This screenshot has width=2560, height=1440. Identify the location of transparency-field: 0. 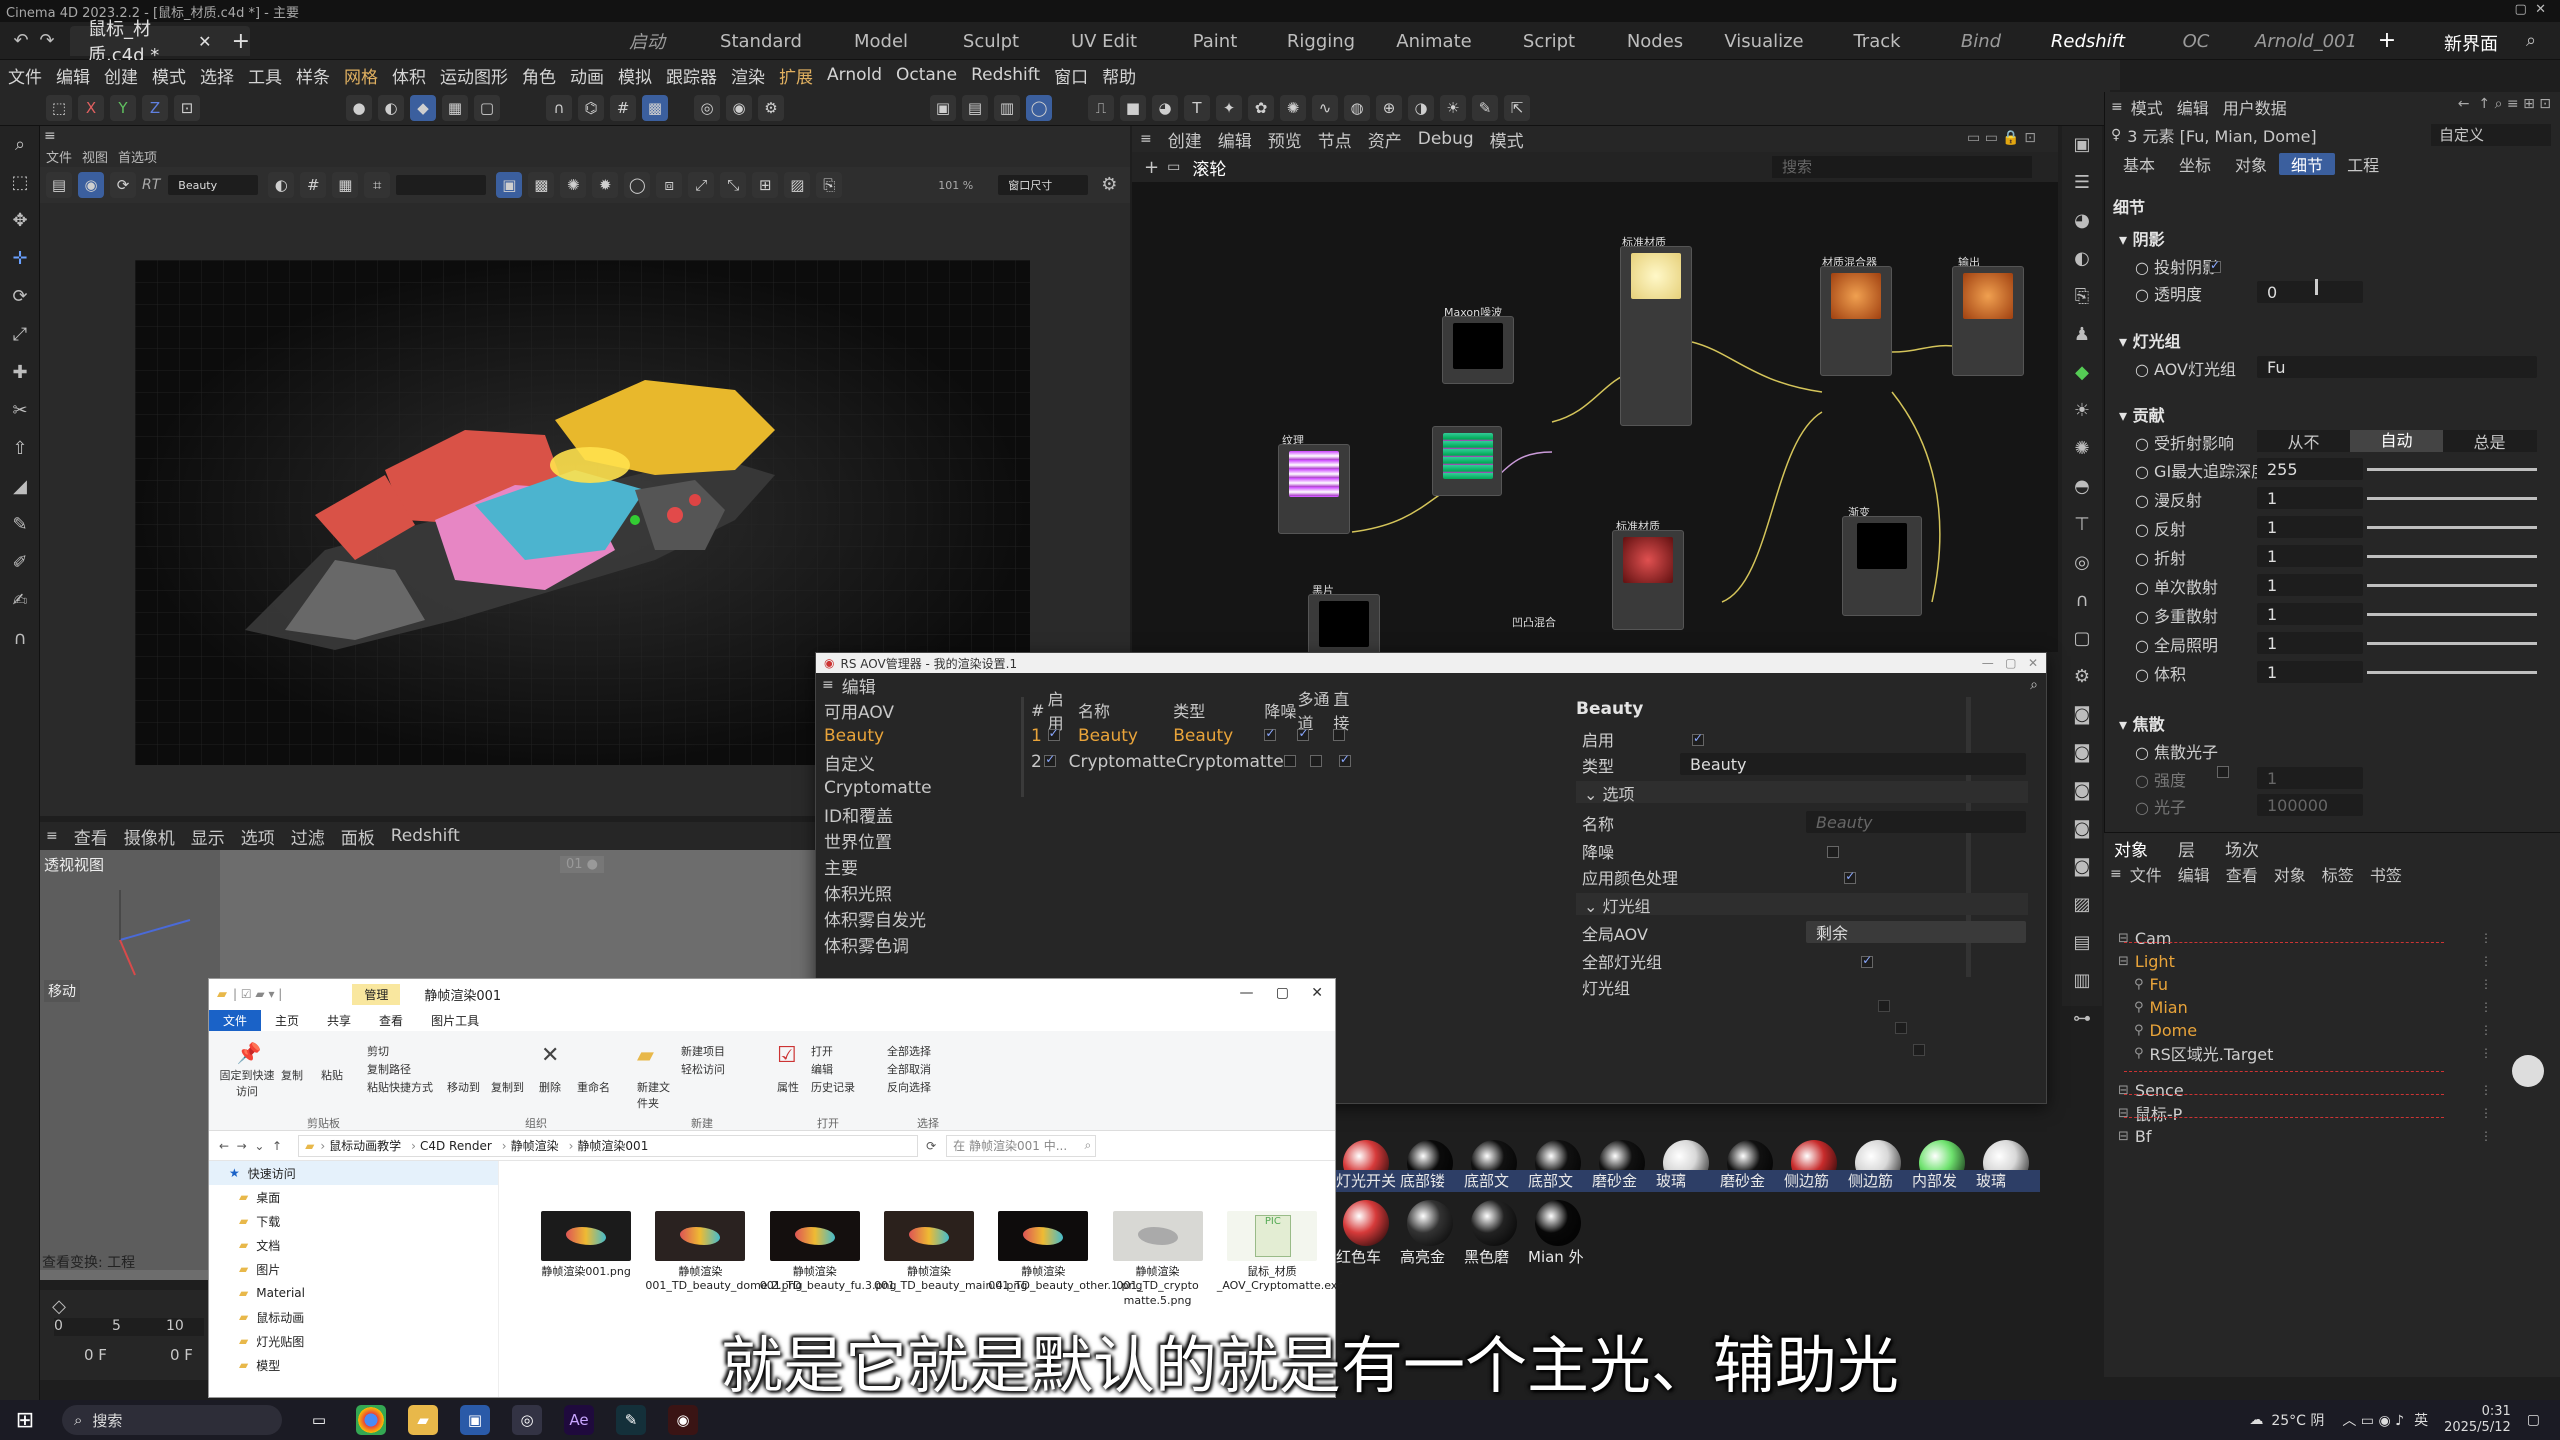
(2310, 292).